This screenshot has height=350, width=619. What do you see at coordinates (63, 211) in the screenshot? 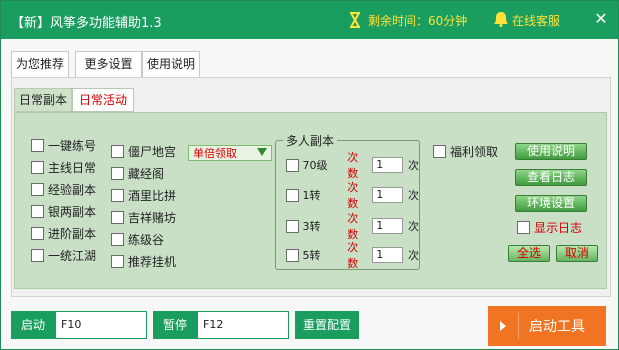
I see `checkbox-silver-dungeon: 银两副本` at bounding box center [63, 211].